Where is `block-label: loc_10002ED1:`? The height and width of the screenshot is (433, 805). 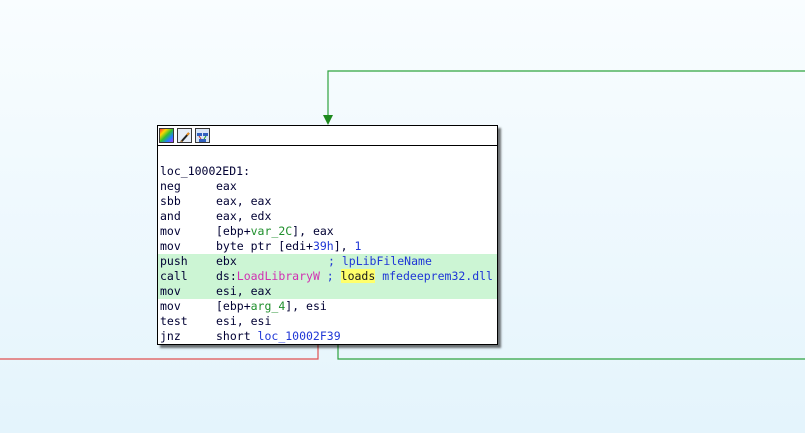
block-label: loc_10002ED1: is located at coordinates (327, 171).